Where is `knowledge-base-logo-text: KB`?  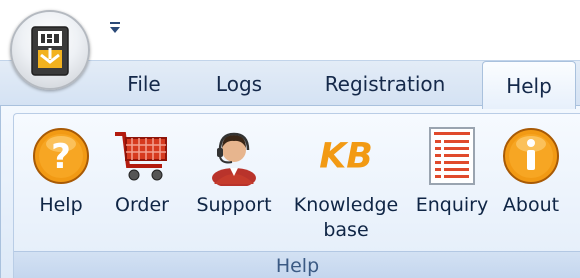
knowledge-base-logo-text: KB is located at coordinates (346, 157).